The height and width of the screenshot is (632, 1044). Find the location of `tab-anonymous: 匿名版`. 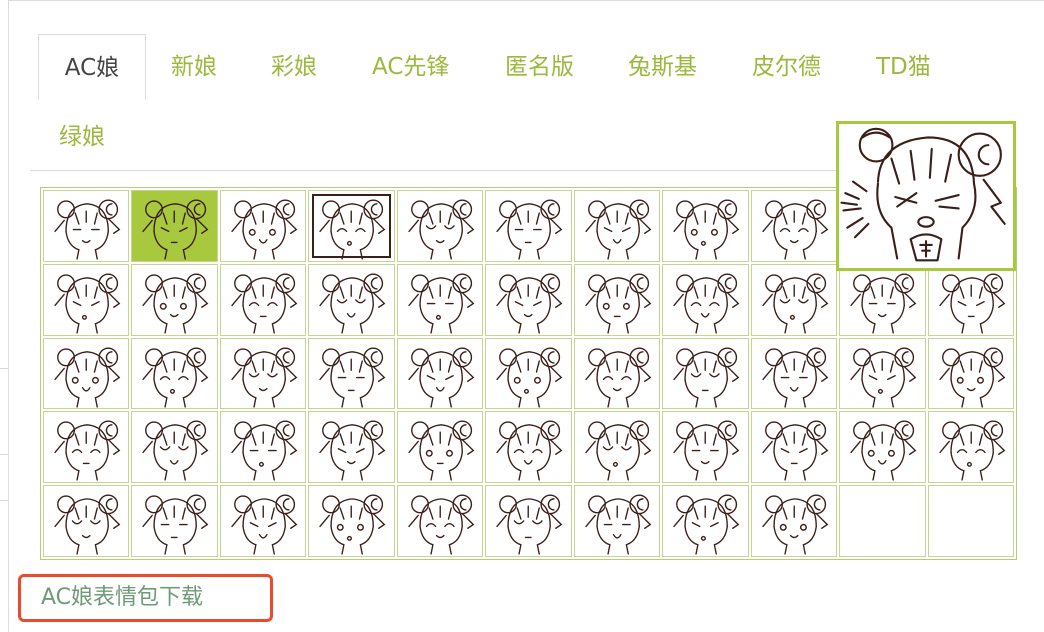

tab-anonymous: 匿名版 is located at coordinates (539, 67).